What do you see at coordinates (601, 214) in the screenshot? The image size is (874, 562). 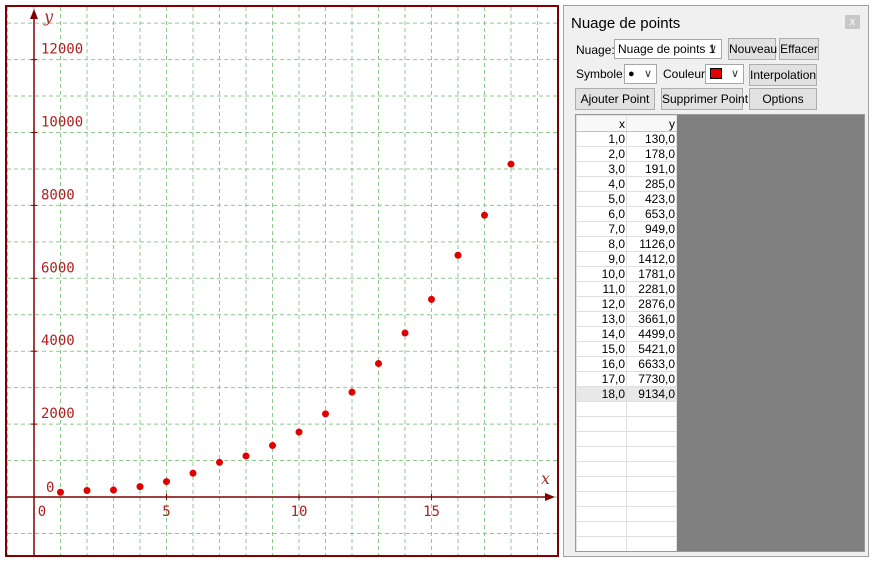 I see `cell-x: 6,0` at bounding box center [601, 214].